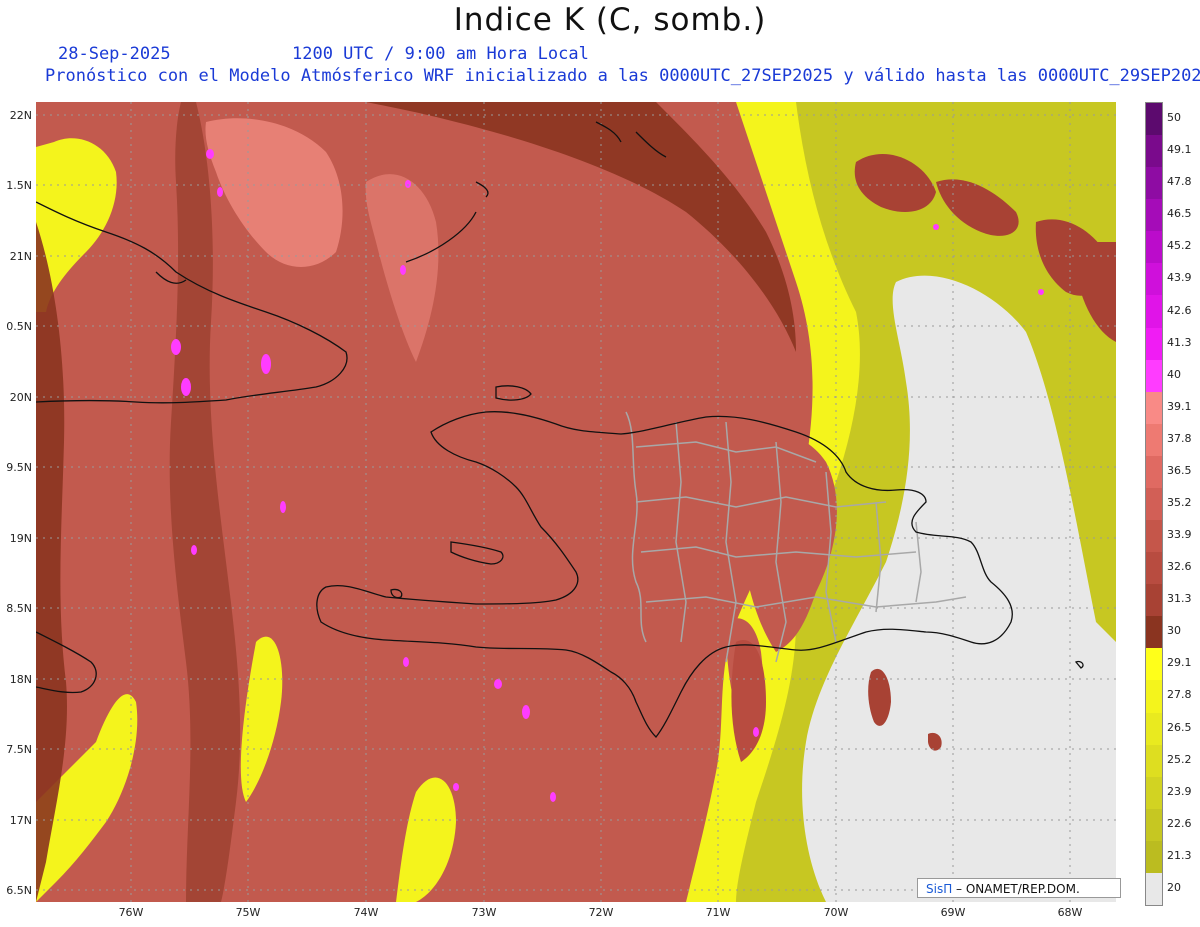 This screenshot has width=1200, height=927. I want to click on lat-label-18n: 18N, so click(20, 679).